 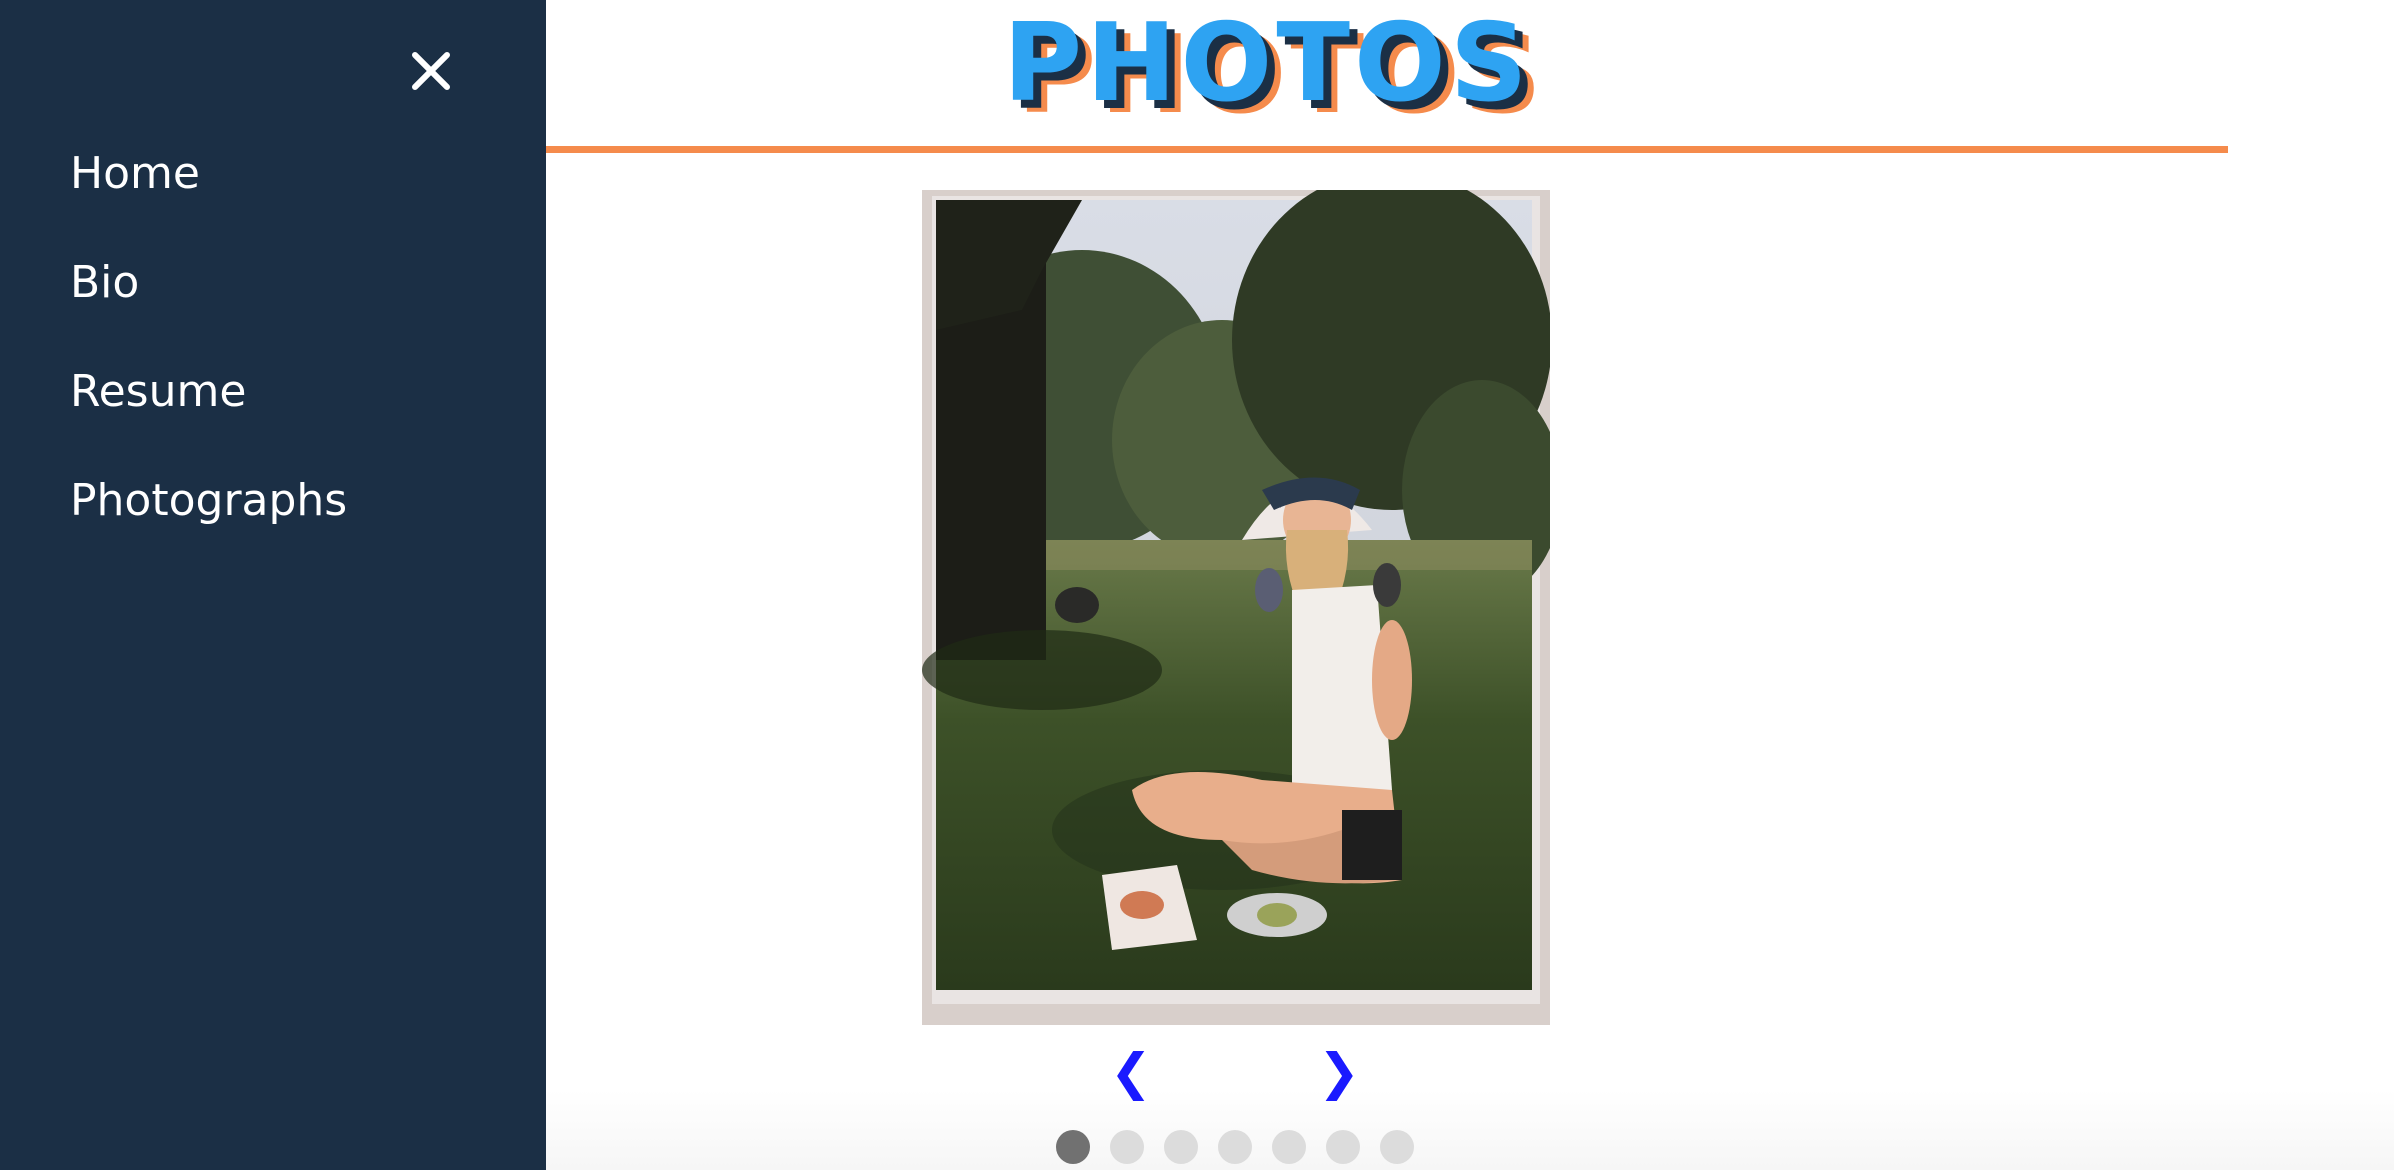 I want to click on prev-slide-button: ❮, so click(x=1131, y=1072).